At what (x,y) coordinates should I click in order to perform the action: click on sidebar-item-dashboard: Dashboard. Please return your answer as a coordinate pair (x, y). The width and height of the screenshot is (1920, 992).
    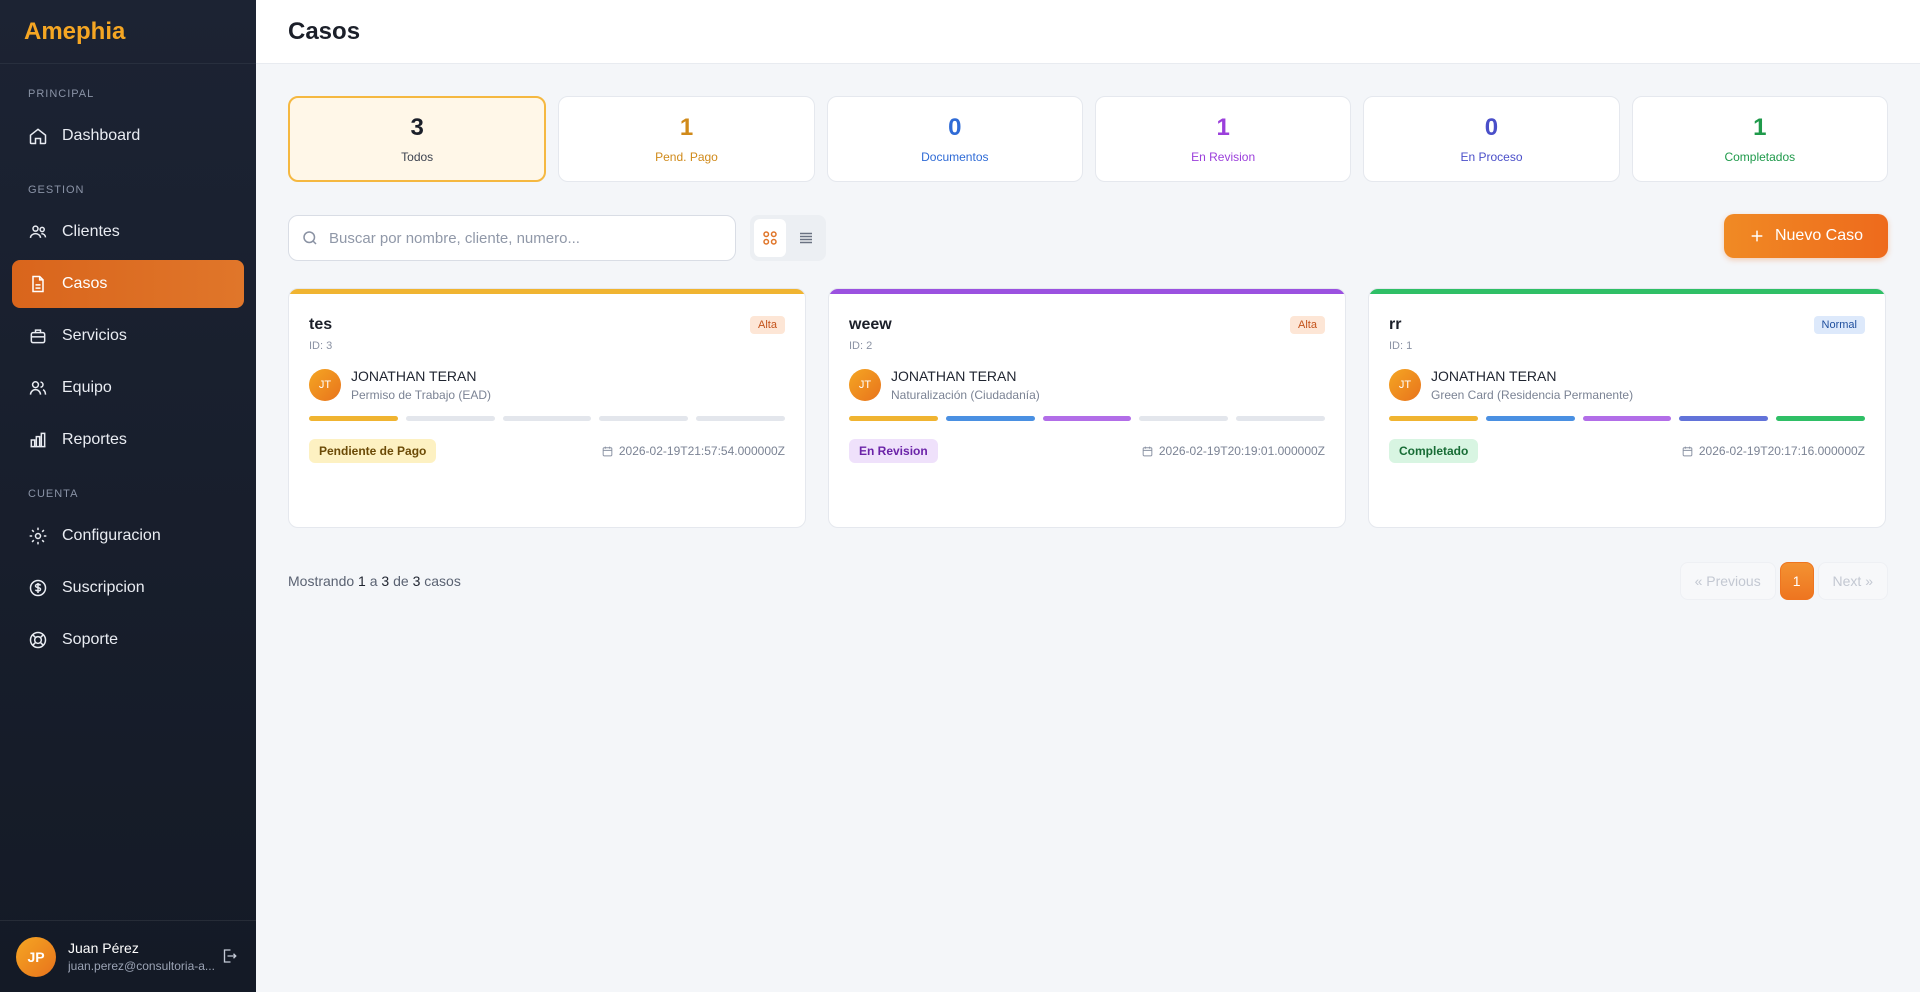
    Looking at the image, I should click on (128, 136).